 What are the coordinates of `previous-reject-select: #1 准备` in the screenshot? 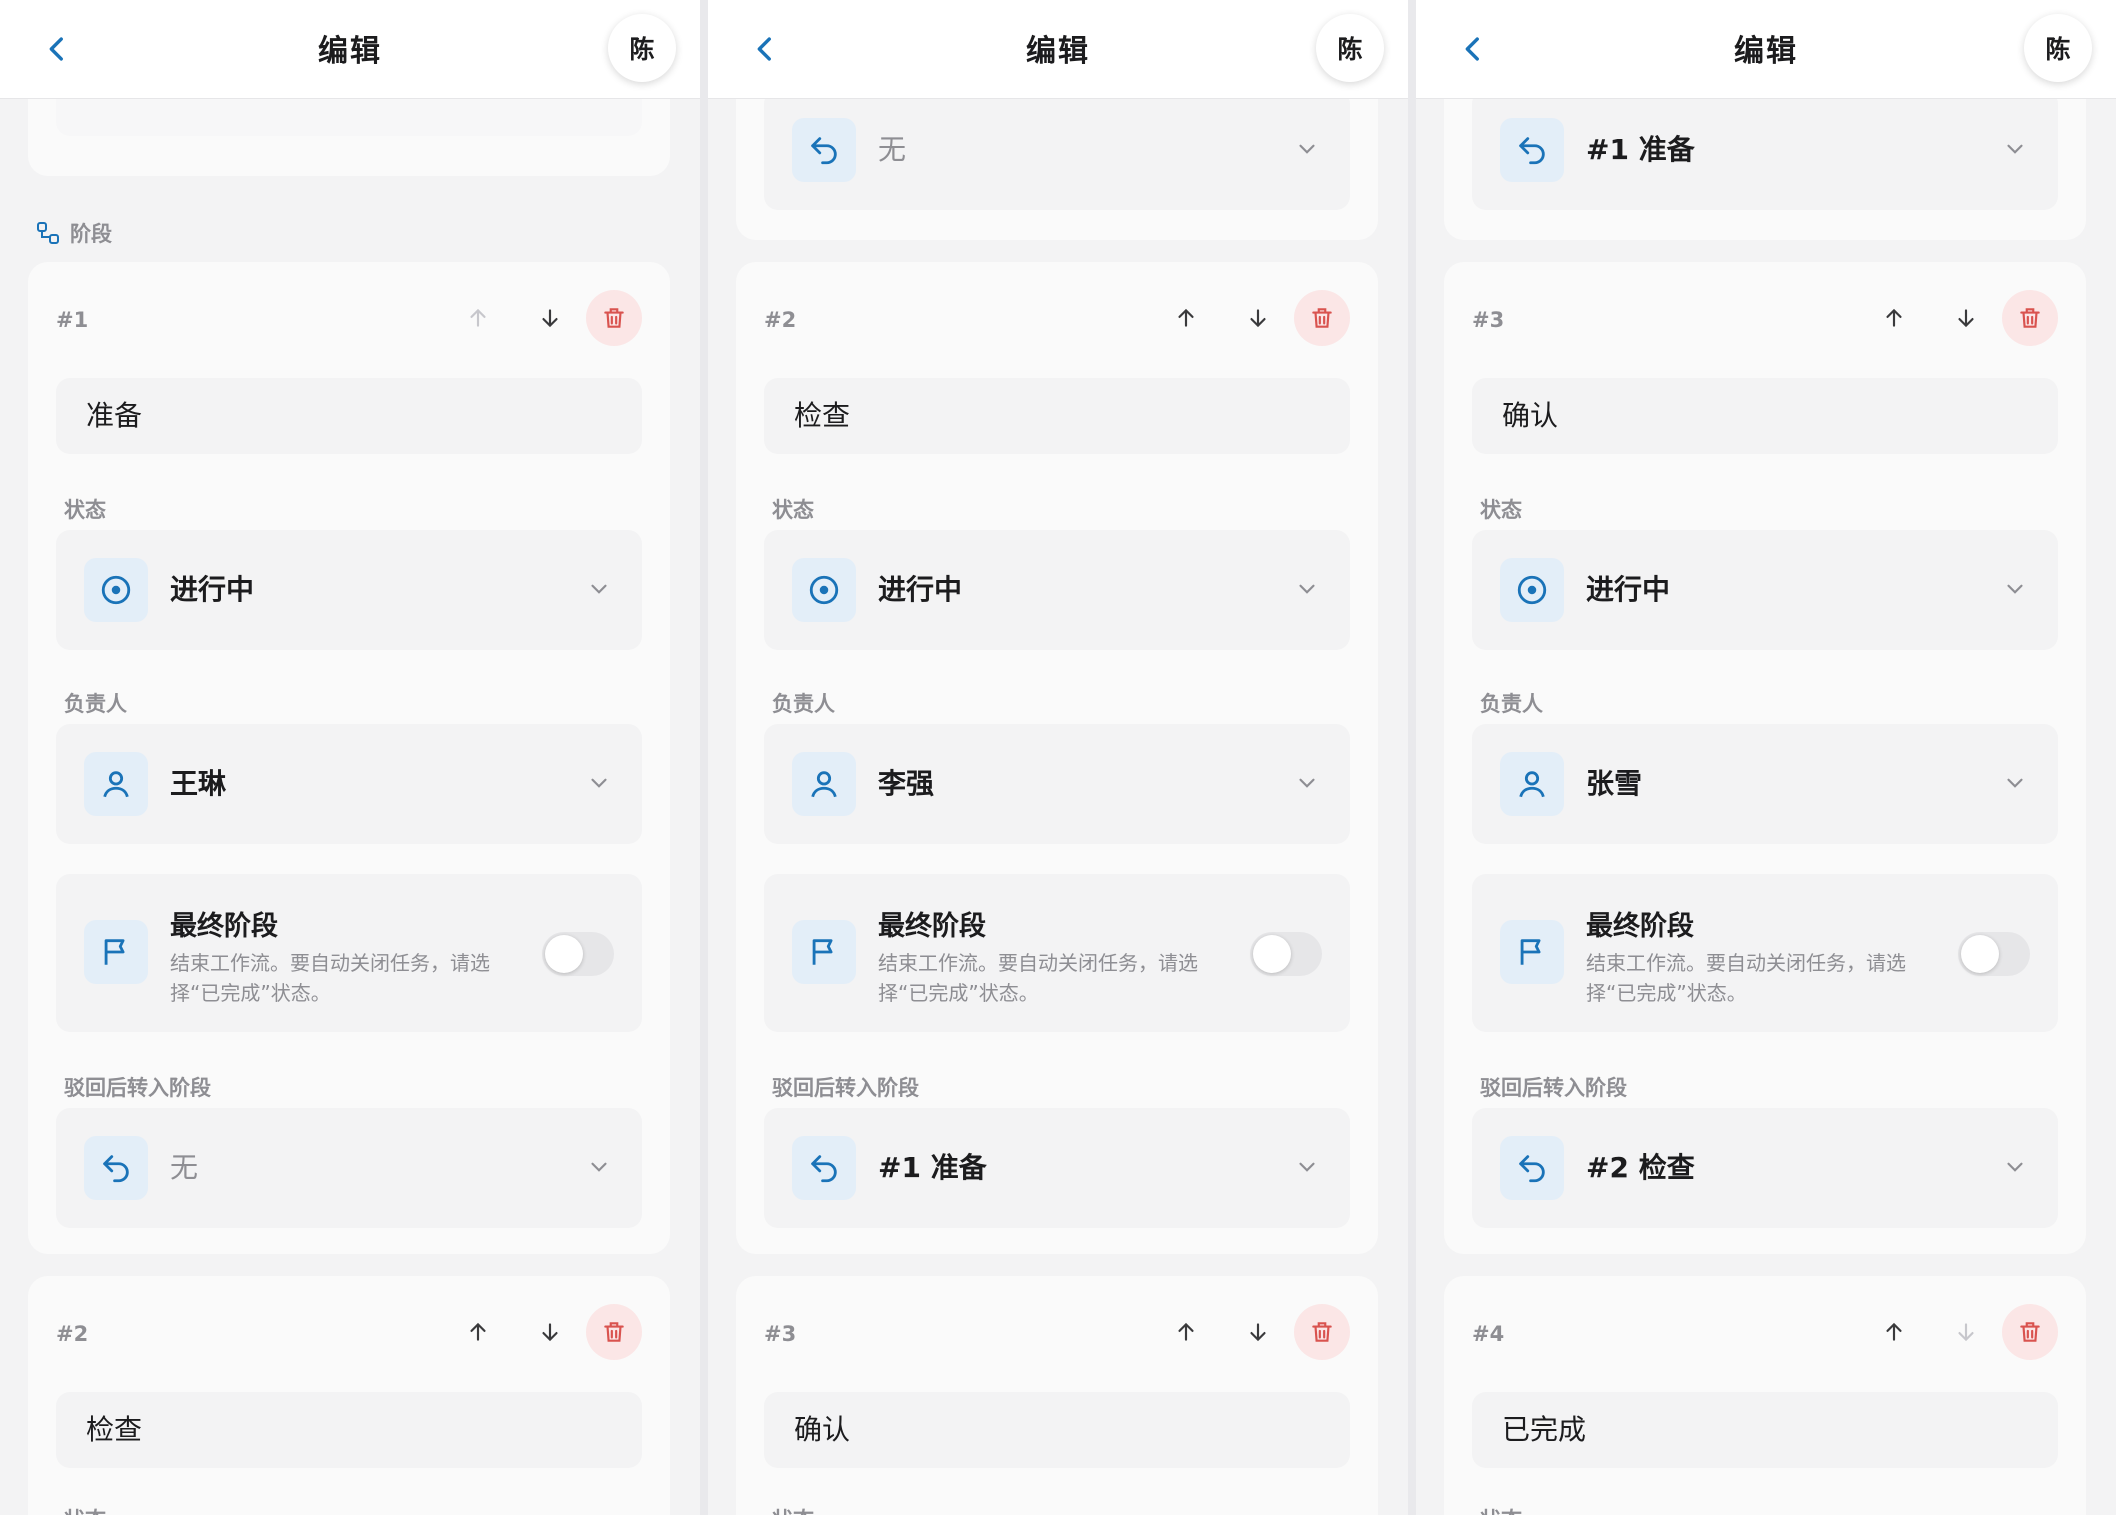 It's located at (1765, 150).